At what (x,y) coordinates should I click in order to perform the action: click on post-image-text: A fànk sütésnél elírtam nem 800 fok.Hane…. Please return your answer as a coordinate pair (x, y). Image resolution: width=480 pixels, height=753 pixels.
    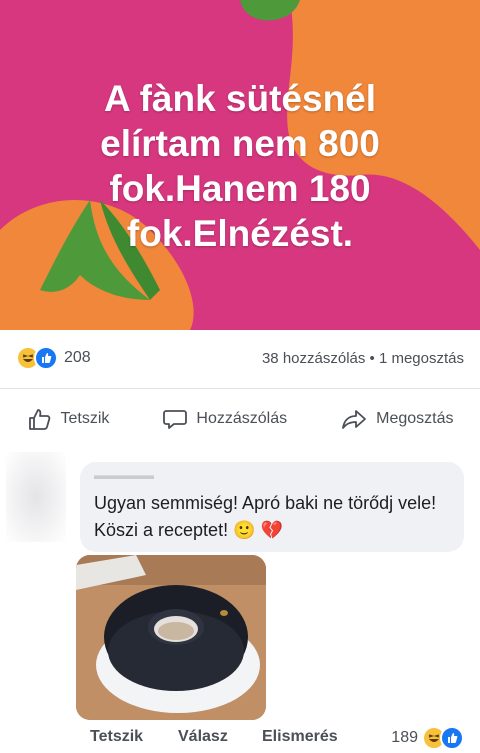
    Looking at the image, I should click on (240, 166).